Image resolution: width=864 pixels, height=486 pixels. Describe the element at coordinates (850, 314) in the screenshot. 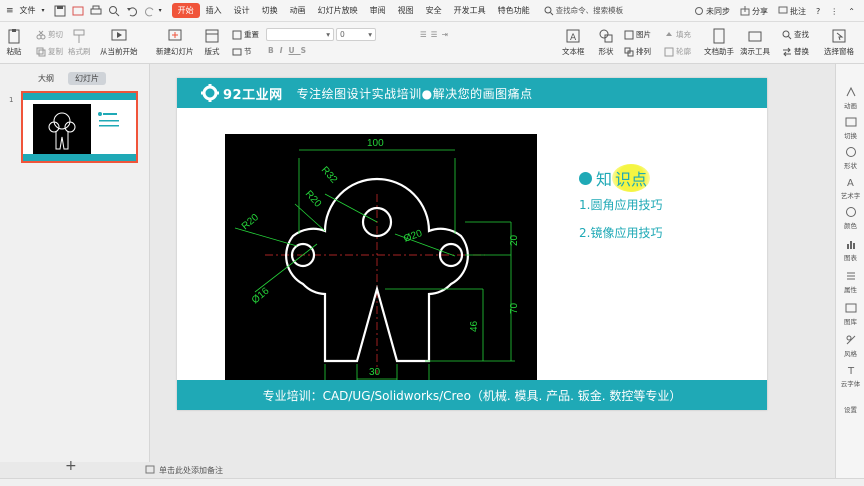

I see `sidebar-gallery: 图库` at that location.